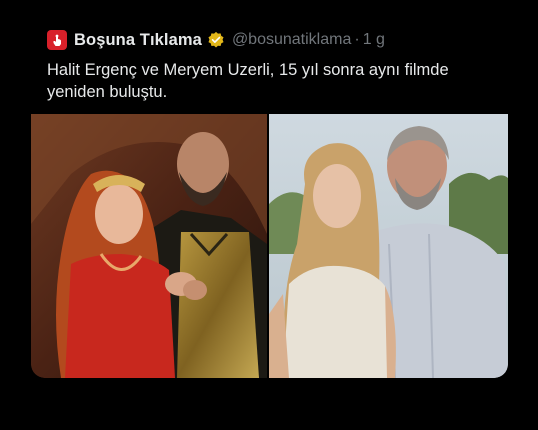 The height and width of the screenshot is (430, 538). What do you see at coordinates (107, 92) in the screenshot?
I see `tweet-text-line-2: yeniden buluştu.` at bounding box center [107, 92].